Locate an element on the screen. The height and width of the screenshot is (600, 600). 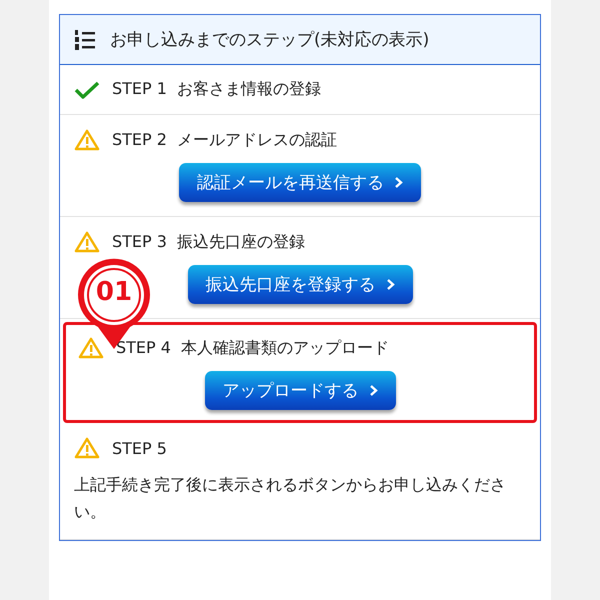
step-title: STEP 3 振込先口座の登録 is located at coordinates (209, 242).